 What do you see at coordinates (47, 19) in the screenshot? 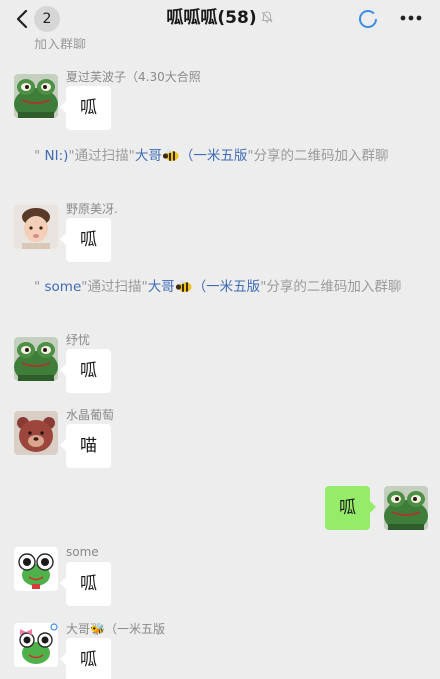
I see `unread-count-badge: 2` at bounding box center [47, 19].